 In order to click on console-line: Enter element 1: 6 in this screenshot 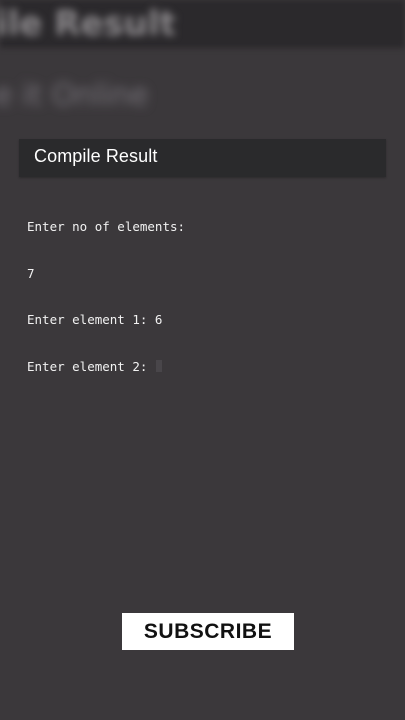, I will do `click(95, 319)`.